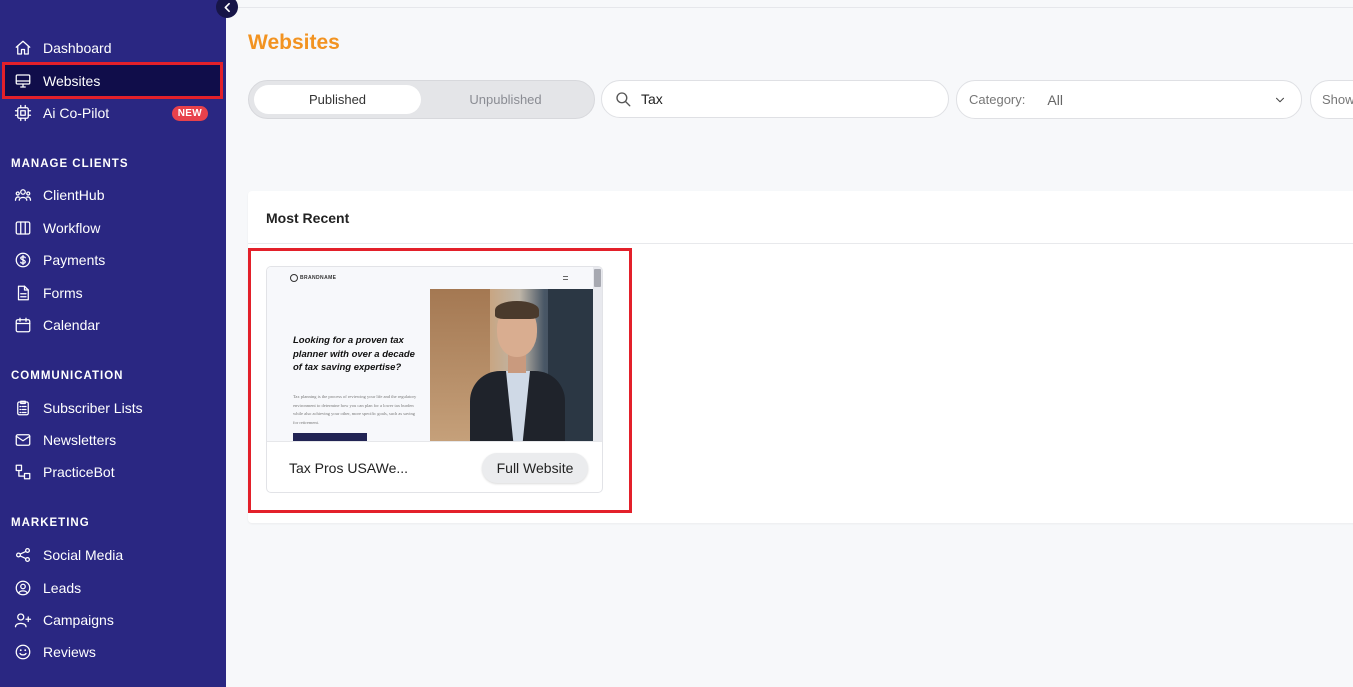 The width and height of the screenshot is (1353, 687). What do you see at coordinates (50, 523) in the screenshot?
I see `section-title-marketing: MARKETING` at bounding box center [50, 523].